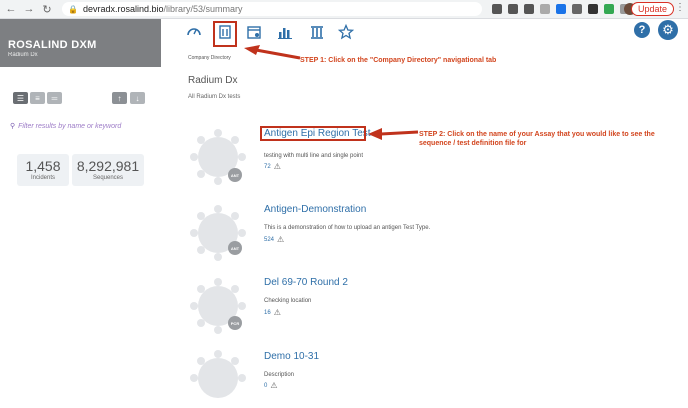  What do you see at coordinates (42, 178) in the screenshot?
I see `stat-incidents-label: Incidents` at bounding box center [42, 178].